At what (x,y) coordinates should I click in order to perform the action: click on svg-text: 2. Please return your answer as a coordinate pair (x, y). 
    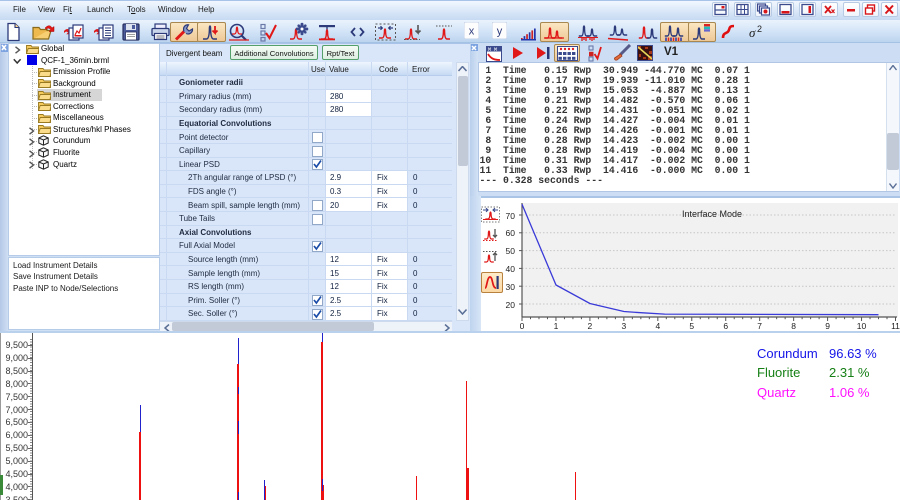
    Looking at the image, I should click on (759, 29).